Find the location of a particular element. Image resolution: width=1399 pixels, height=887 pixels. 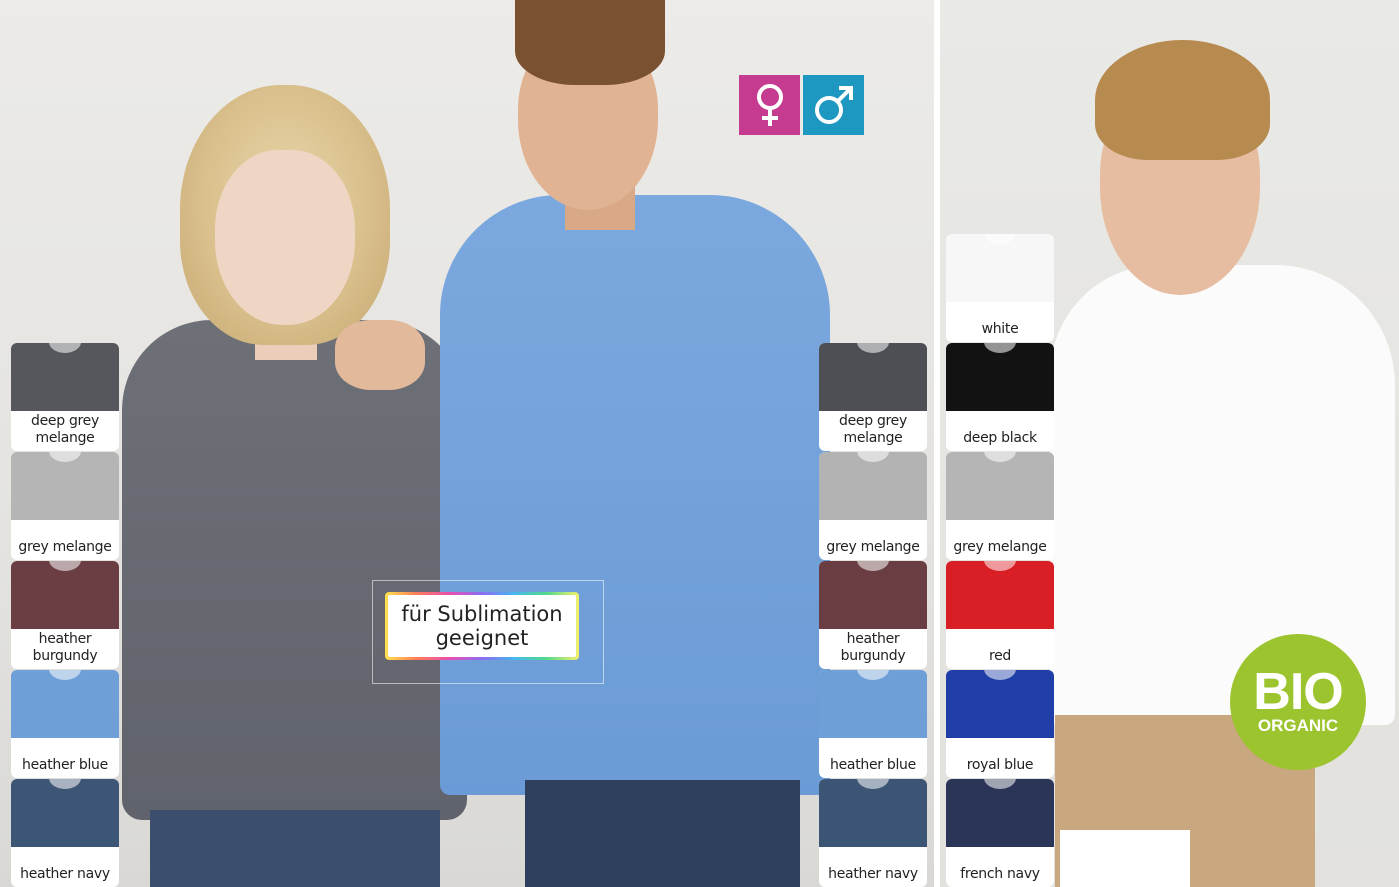

female-symbol-svg is located at coordinates (769, 105).